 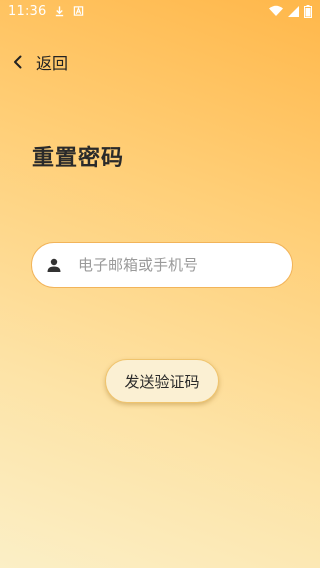 What do you see at coordinates (27, 11) in the screenshot?
I see `status-time: 11:36` at bounding box center [27, 11].